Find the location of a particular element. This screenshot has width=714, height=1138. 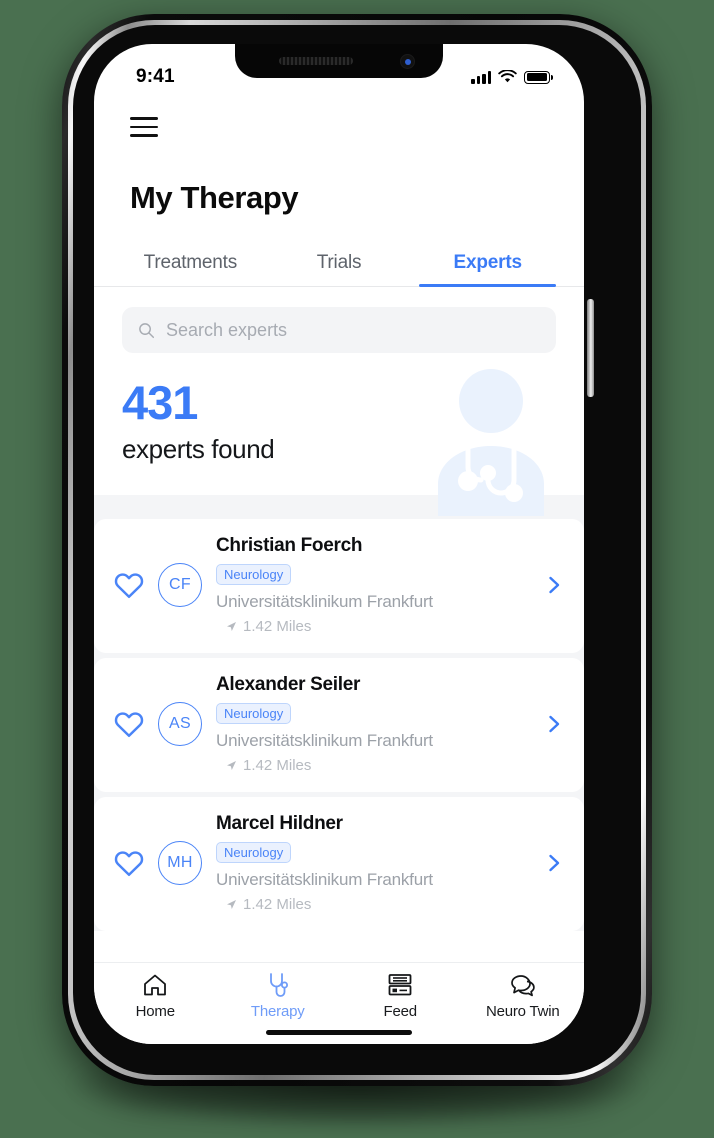

search-section is located at coordinates (339, 320).